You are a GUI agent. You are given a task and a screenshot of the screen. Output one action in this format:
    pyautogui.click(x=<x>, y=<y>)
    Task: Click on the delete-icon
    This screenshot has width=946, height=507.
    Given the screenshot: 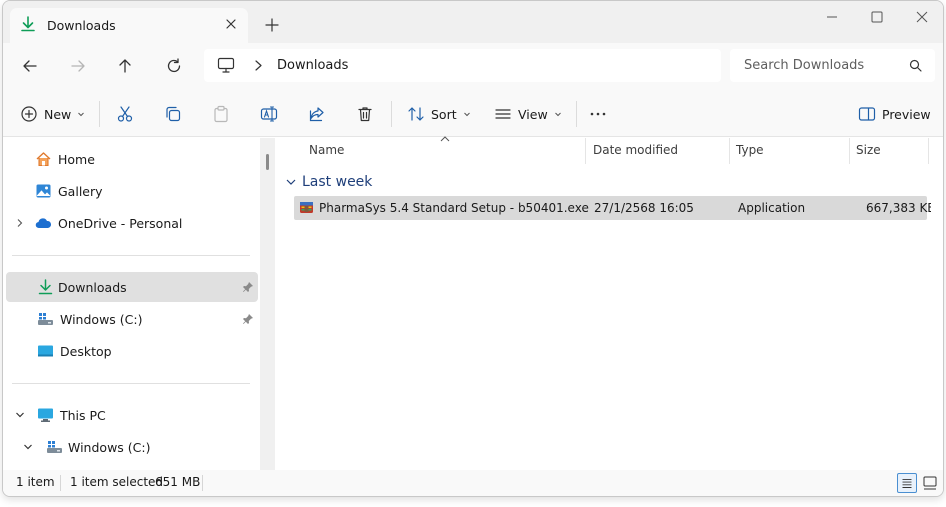 What is the action you would take?
    pyautogui.click(x=365, y=114)
    